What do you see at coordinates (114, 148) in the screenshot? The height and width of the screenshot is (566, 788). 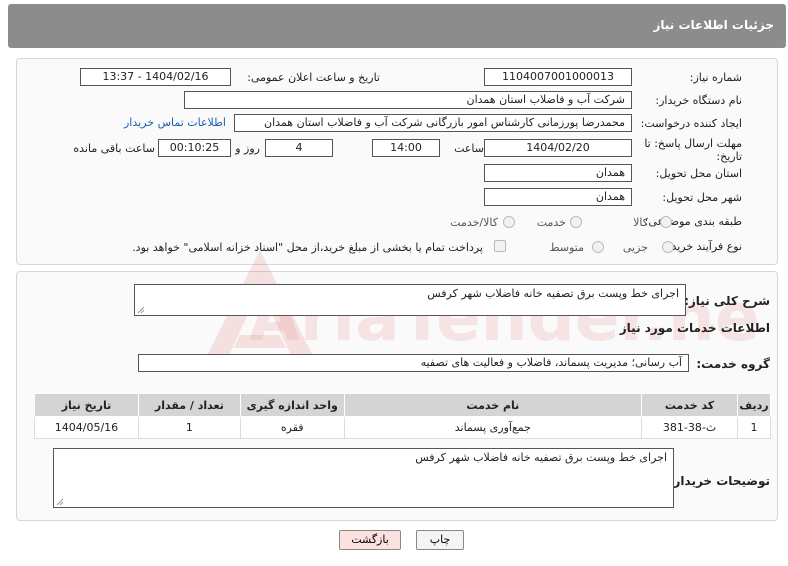 I see `remaining-time-label: ساعت باقی مانده` at bounding box center [114, 148].